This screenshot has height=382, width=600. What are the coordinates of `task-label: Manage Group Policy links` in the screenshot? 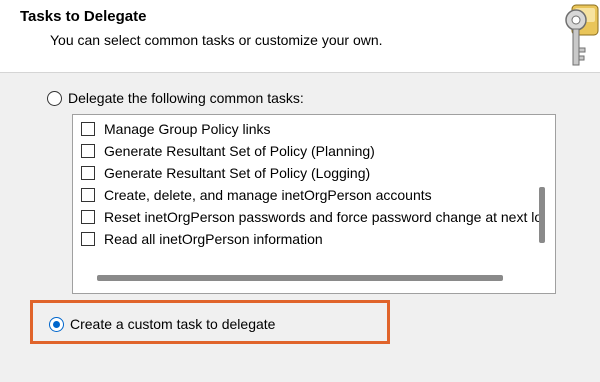 It's located at (187, 129).